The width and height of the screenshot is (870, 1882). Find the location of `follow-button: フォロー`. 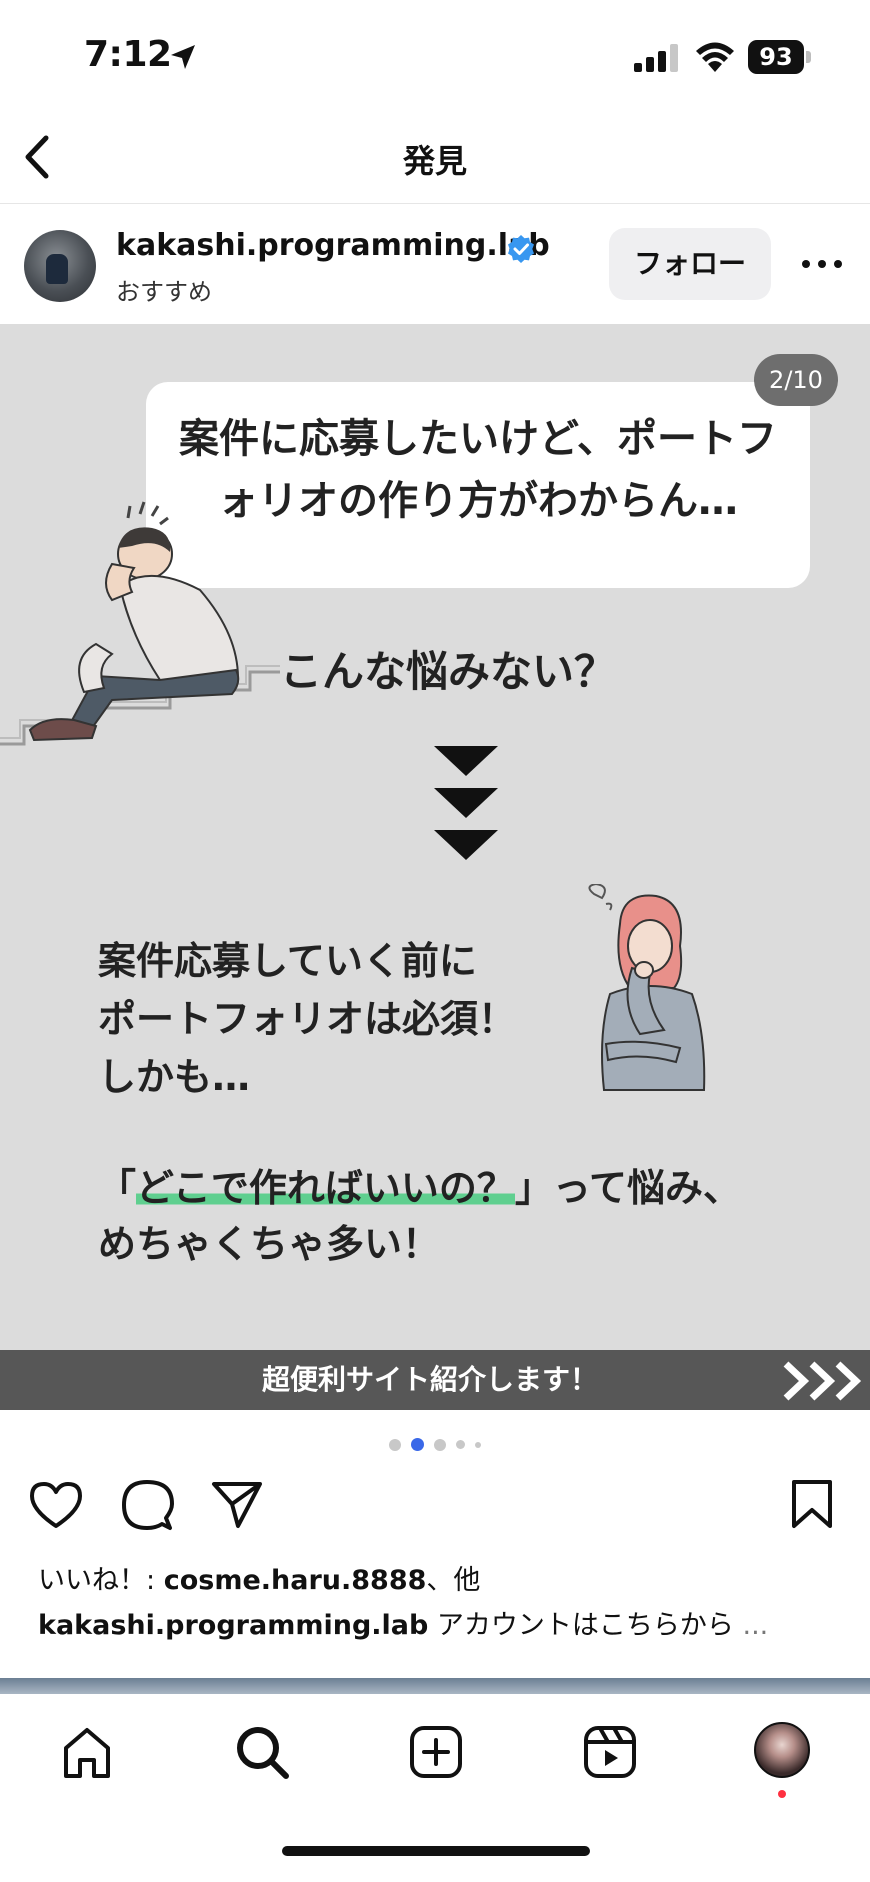

follow-button: フォロー is located at coordinates (690, 264).